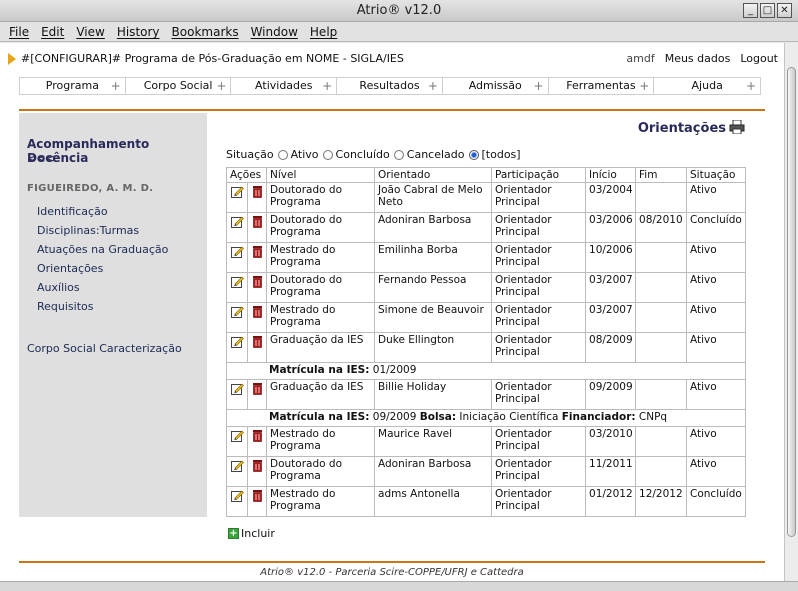 The width and height of the screenshot is (798, 591). What do you see at coordinates (435, 154) in the screenshot?
I see `radio-label: Cancelado` at bounding box center [435, 154].